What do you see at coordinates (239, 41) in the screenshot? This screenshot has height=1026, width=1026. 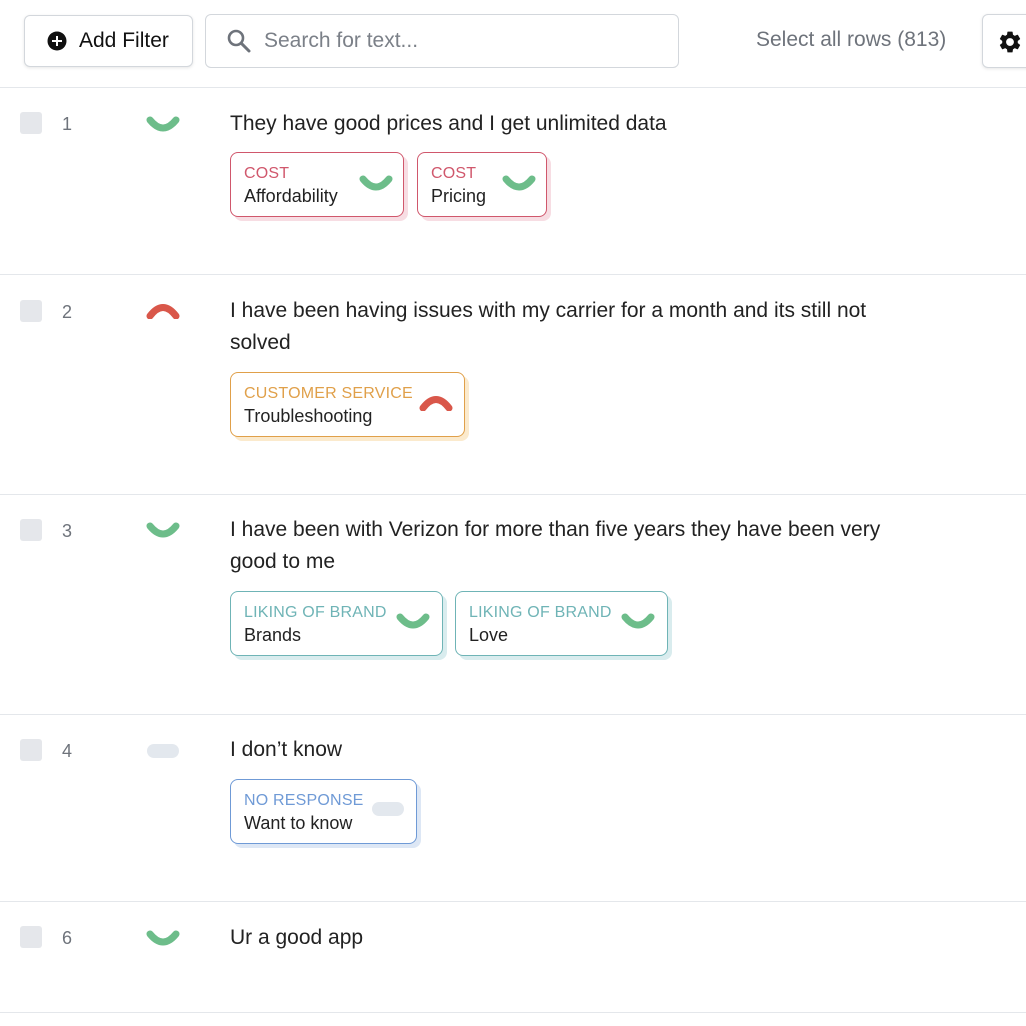 I see `search-icon` at bounding box center [239, 41].